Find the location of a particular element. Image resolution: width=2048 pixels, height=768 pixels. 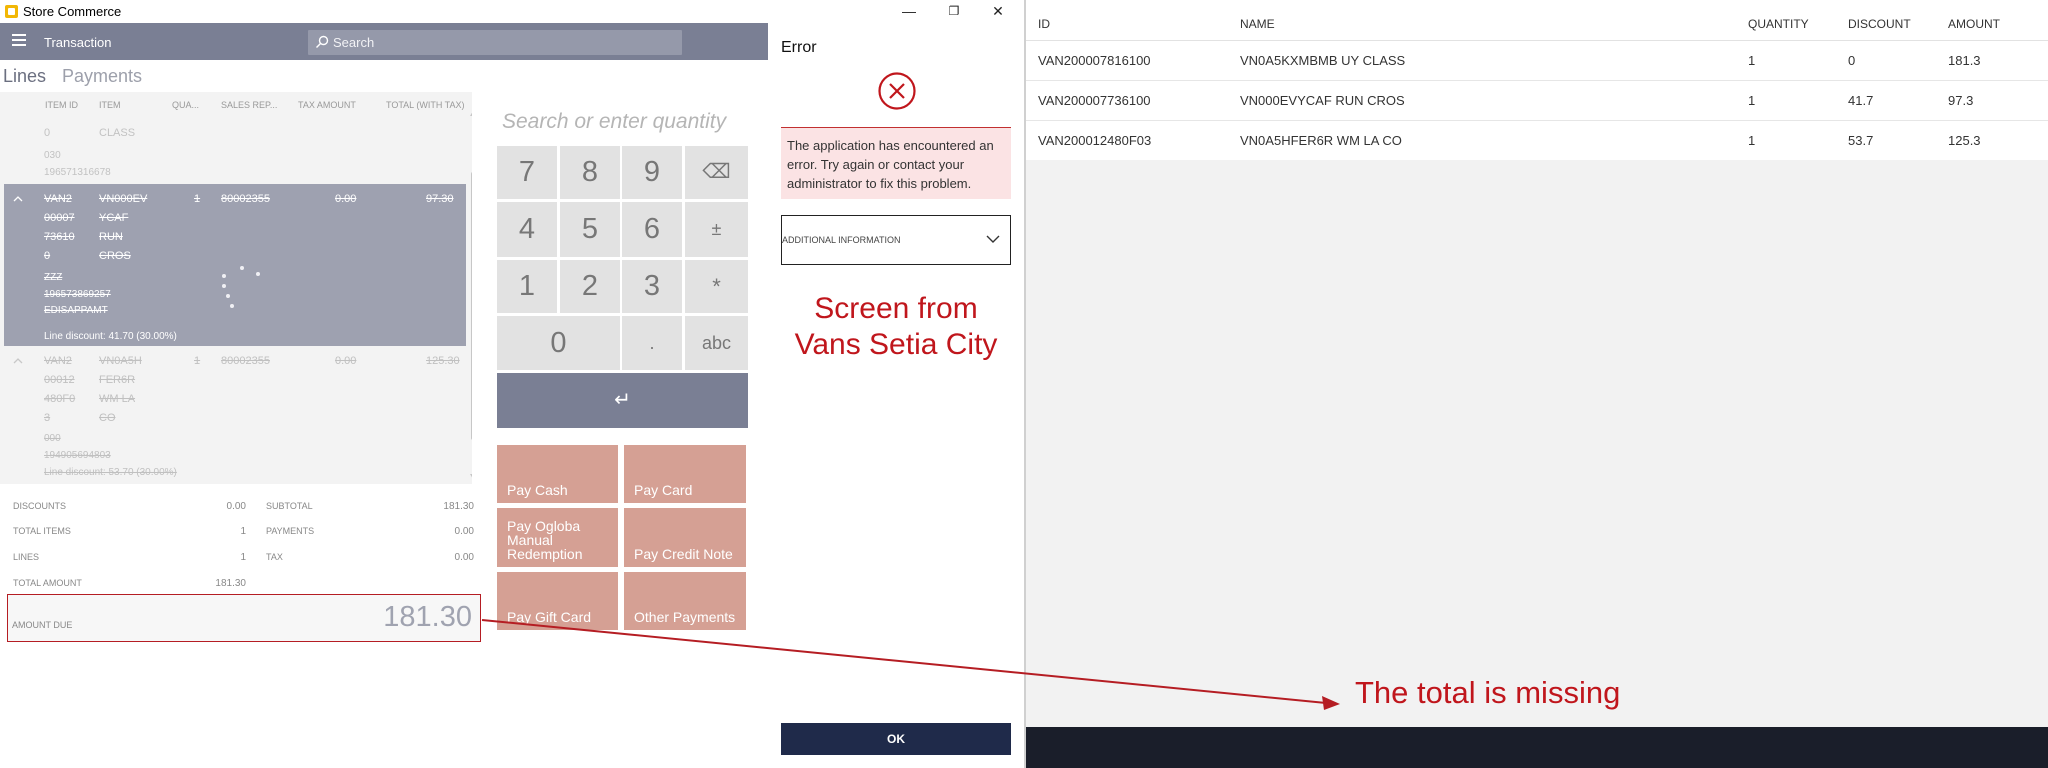

total-amount-value: 181.30 is located at coordinates (230, 583).